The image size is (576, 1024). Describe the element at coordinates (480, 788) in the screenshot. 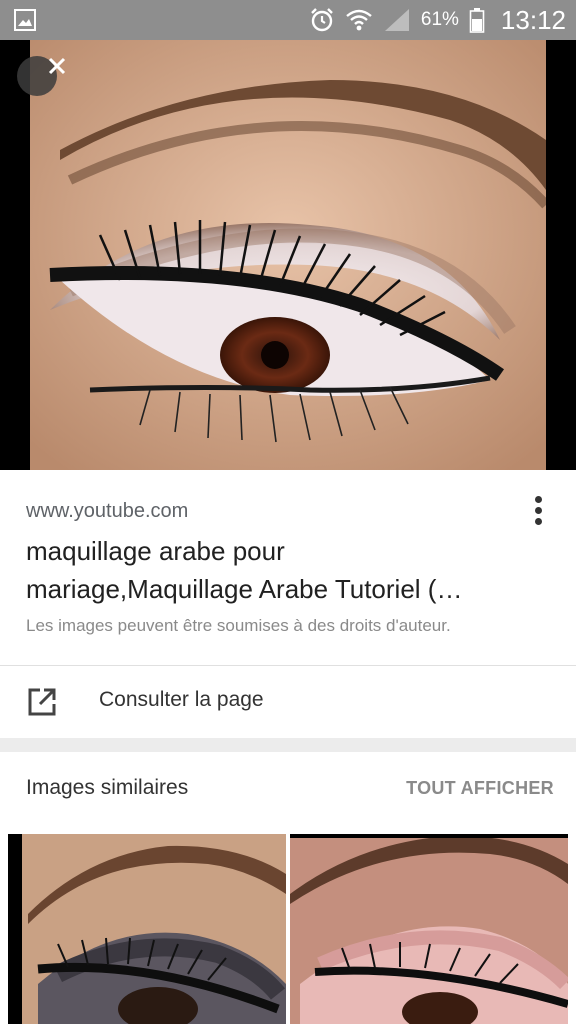

I see `see-all-button: TOUT AFFICHER` at that location.